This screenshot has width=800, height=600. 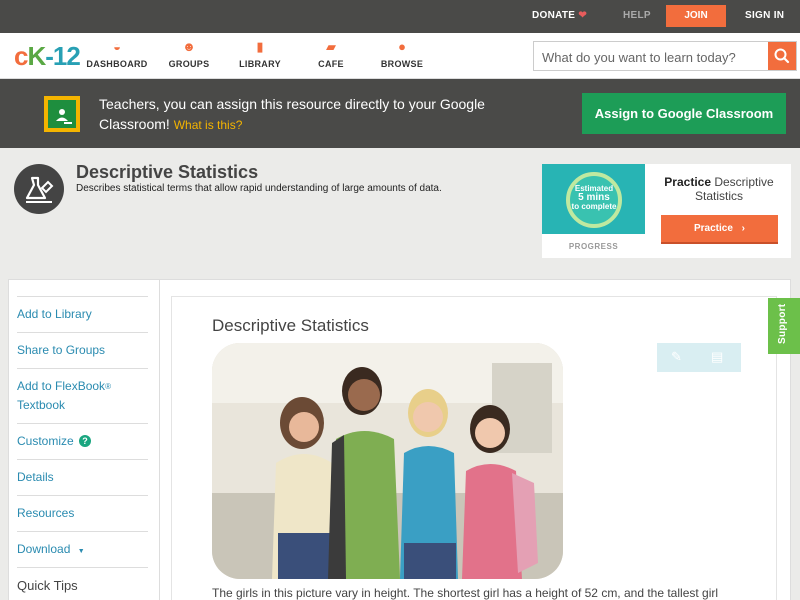 What do you see at coordinates (764, 15) in the screenshot?
I see `sign-in-link: SIGN IN` at bounding box center [764, 15].